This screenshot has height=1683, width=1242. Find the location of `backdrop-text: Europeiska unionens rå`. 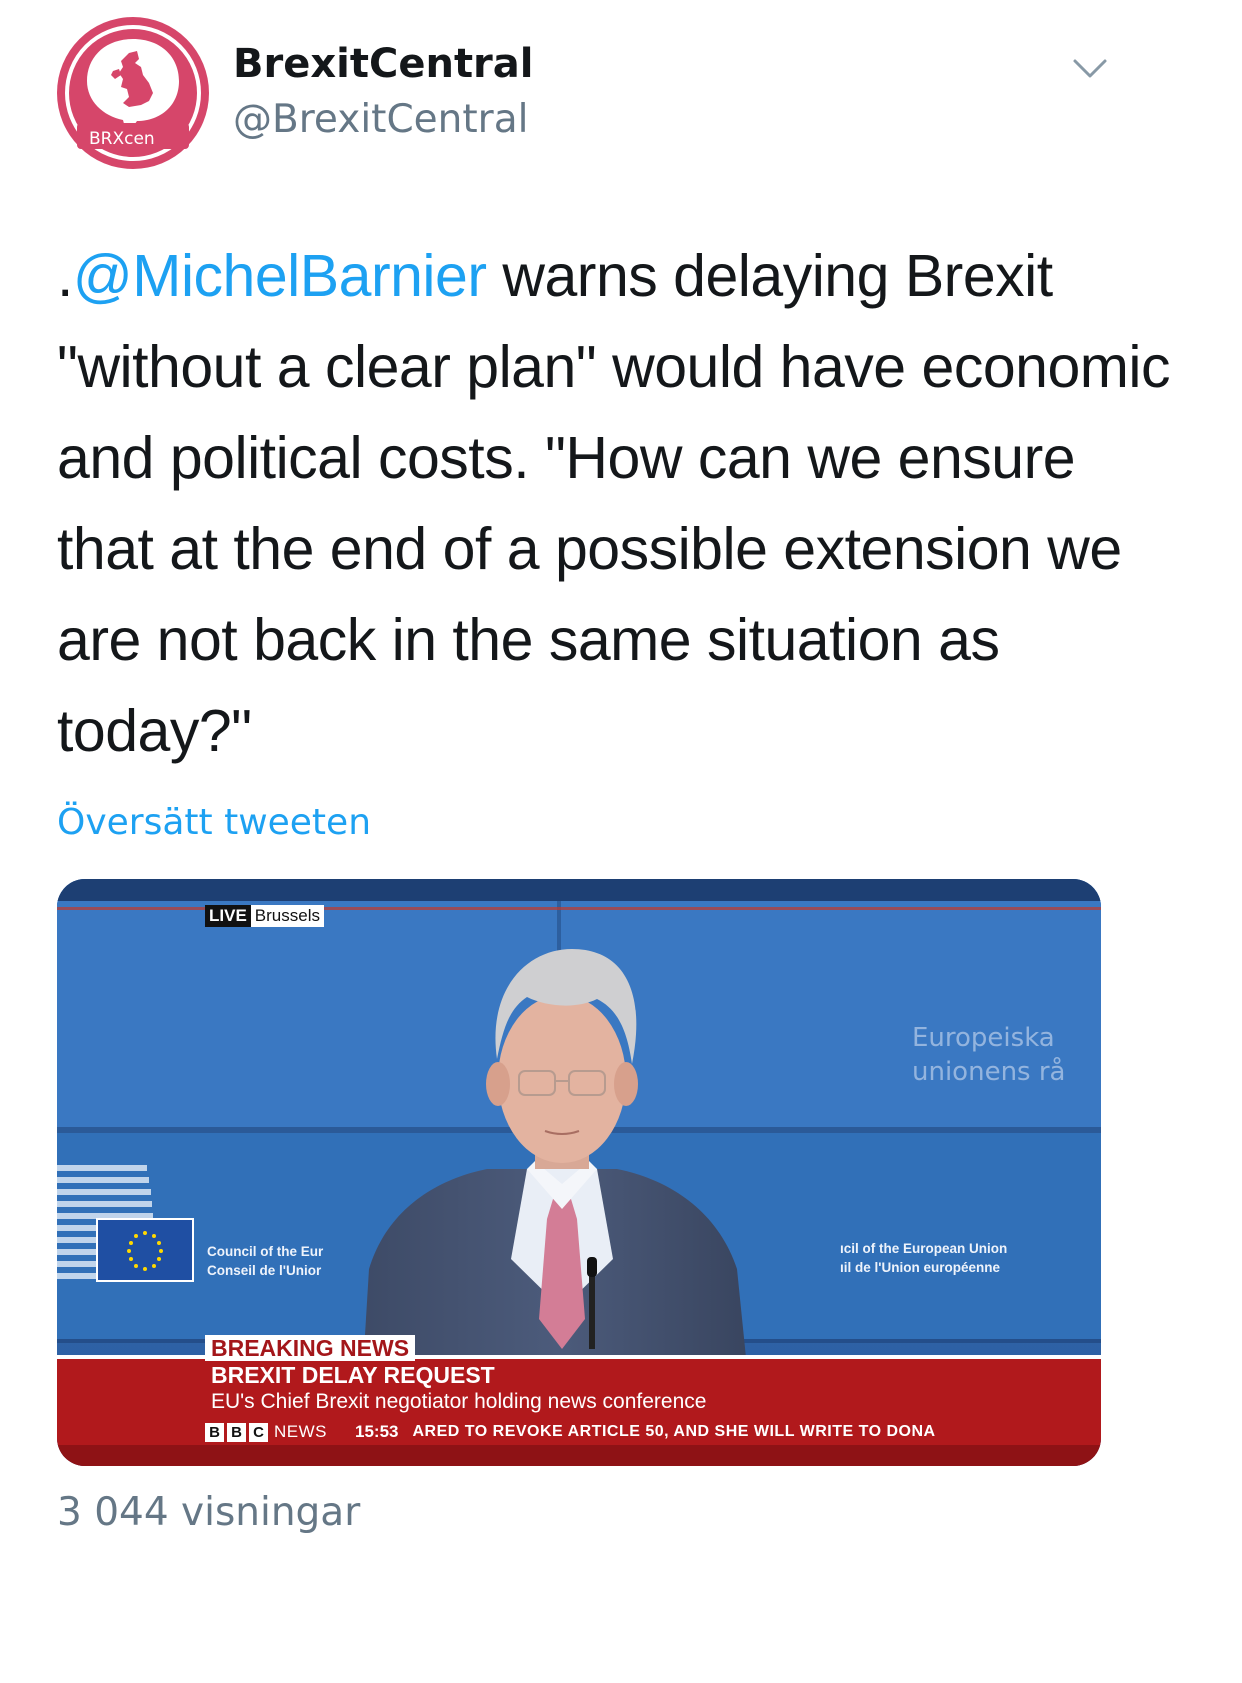

backdrop-text: Europeiska unionens rå is located at coordinates (1006, 1055).